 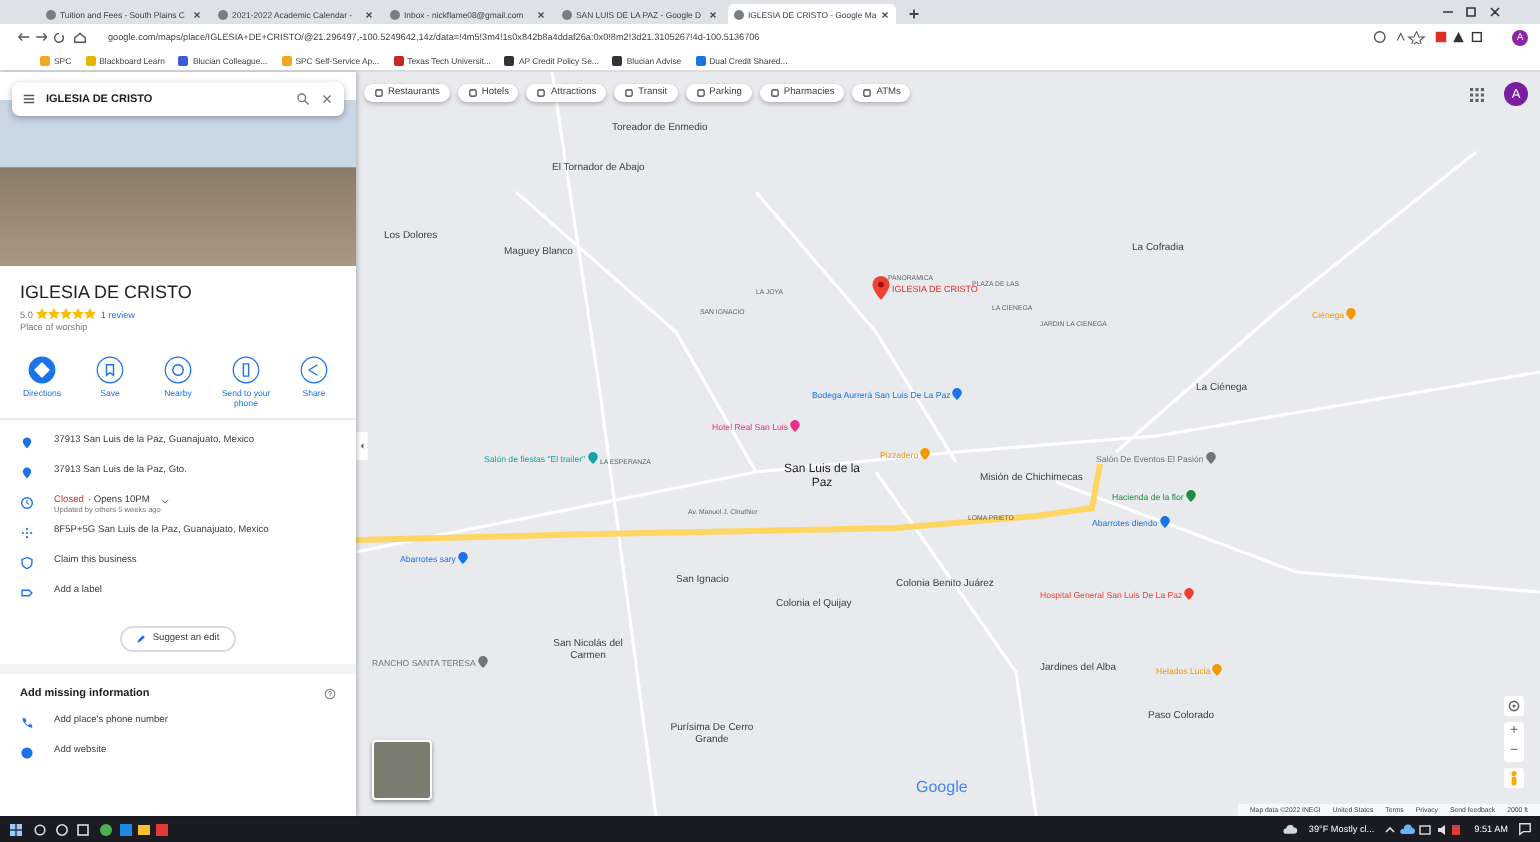 What do you see at coordinates (107, 292) in the screenshot?
I see `place-title: IGLESIA DE CRISTO` at bounding box center [107, 292].